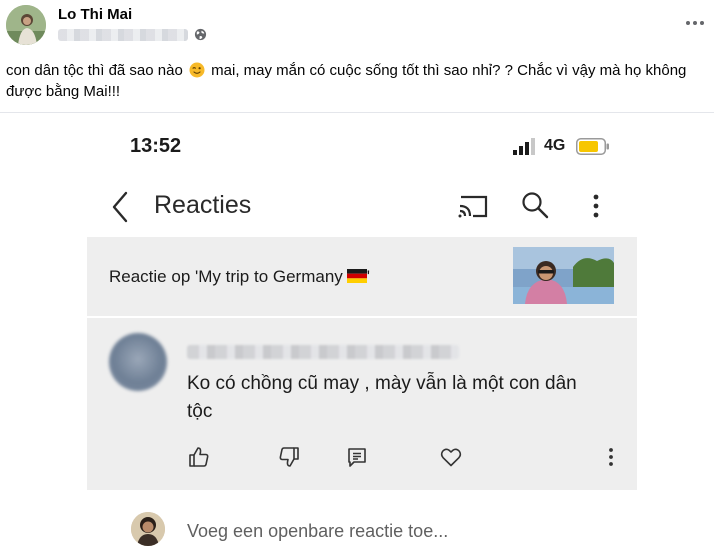 The height and width of the screenshot is (560, 714). Describe the element at coordinates (156, 146) in the screenshot. I see `status-bar-time: 13:52` at that location.